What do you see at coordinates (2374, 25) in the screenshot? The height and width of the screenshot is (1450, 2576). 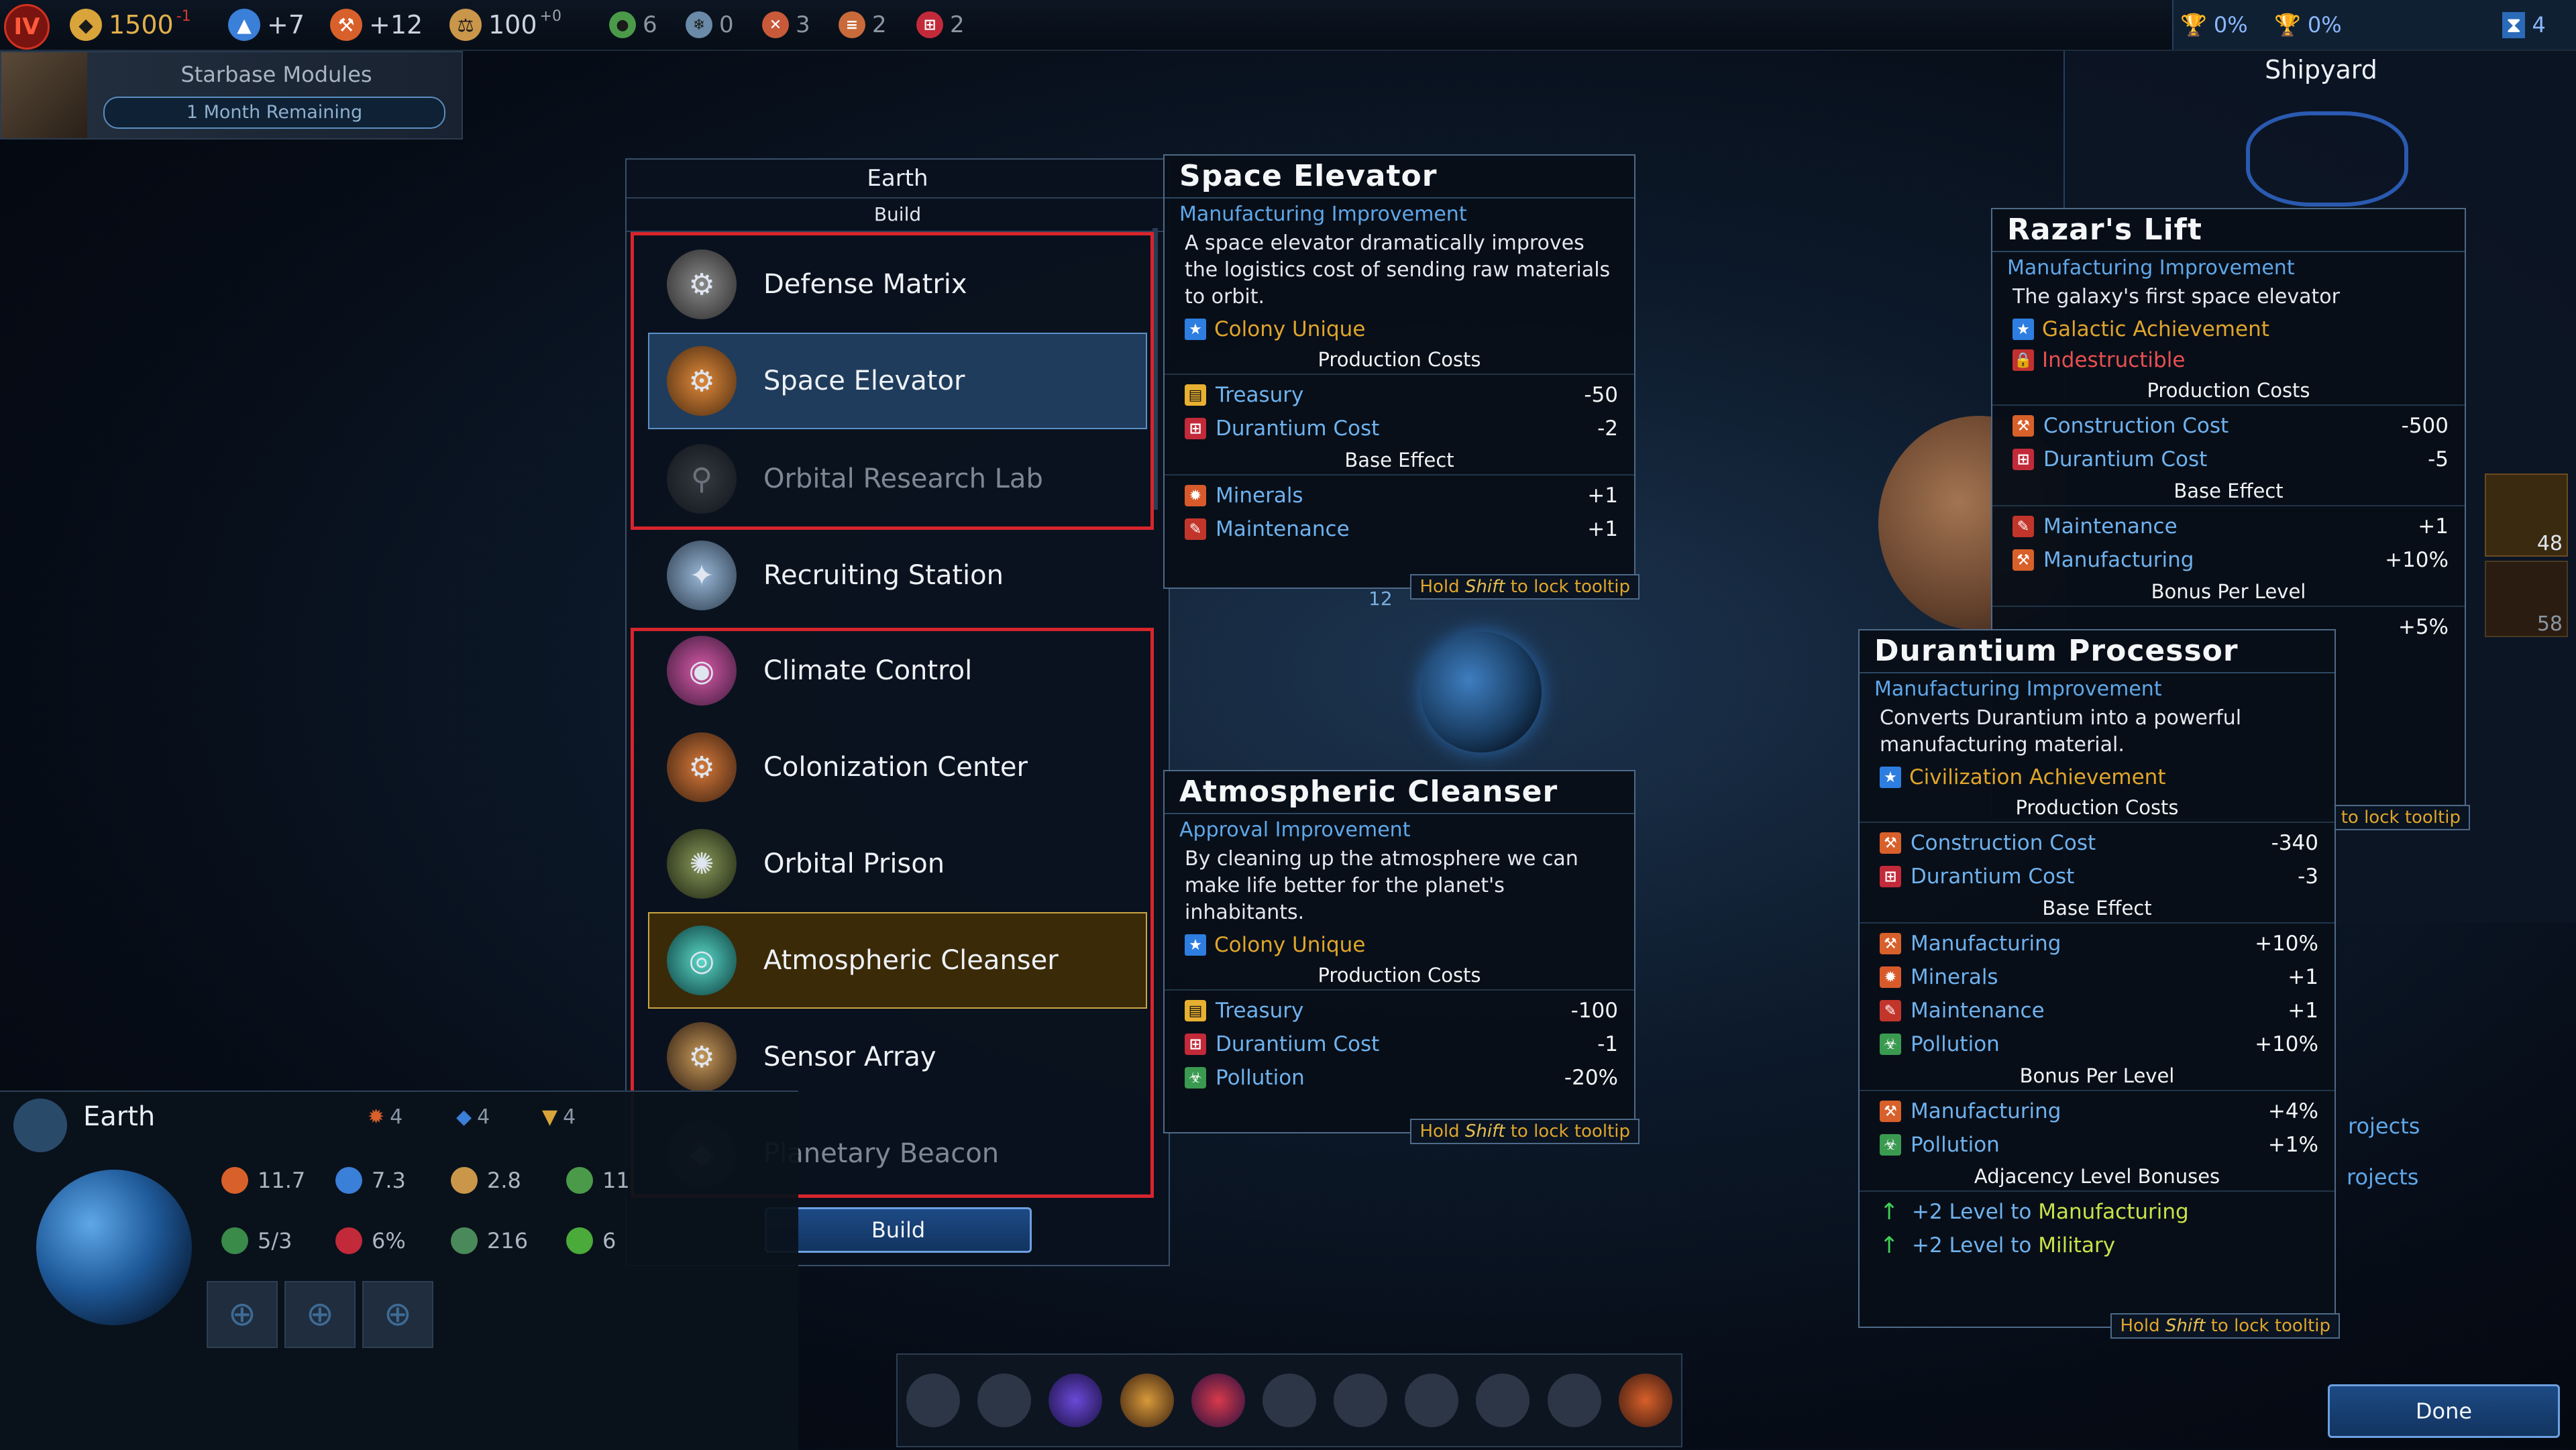 I see `victory-progress-bar: 🏆 0% 🏆 0% ⧗ 4` at bounding box center [2374, 25].